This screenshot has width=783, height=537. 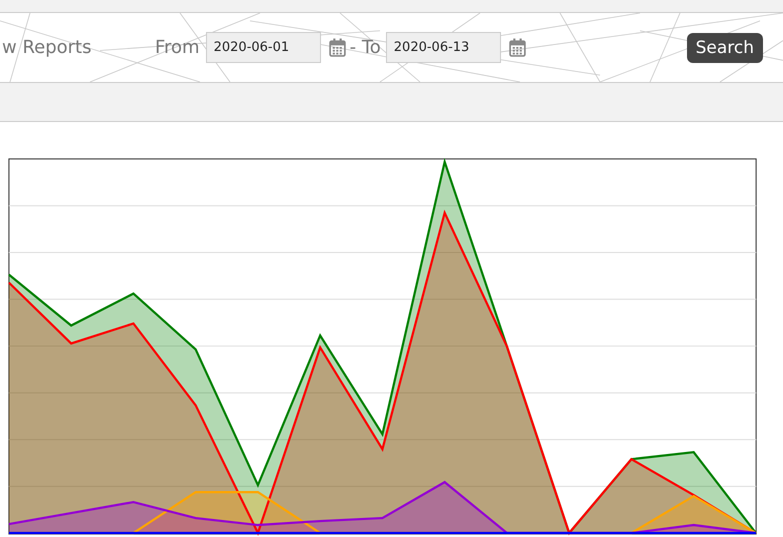 What do you see at coordinates (724, 47) in the screenshot?
I see `search-button: Search` at bounding box center [724, 47].